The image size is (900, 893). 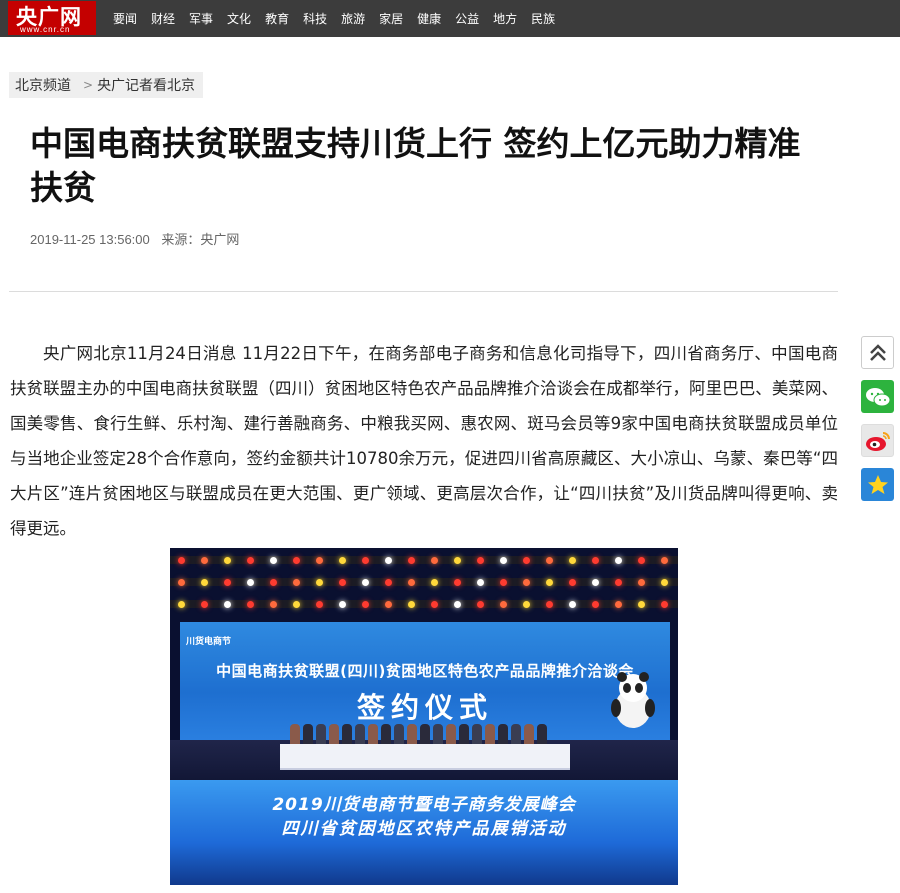 I want to click on article-meta: 2019-11-25 13:56:00 来源：央广网, so click(x=134, y=238).